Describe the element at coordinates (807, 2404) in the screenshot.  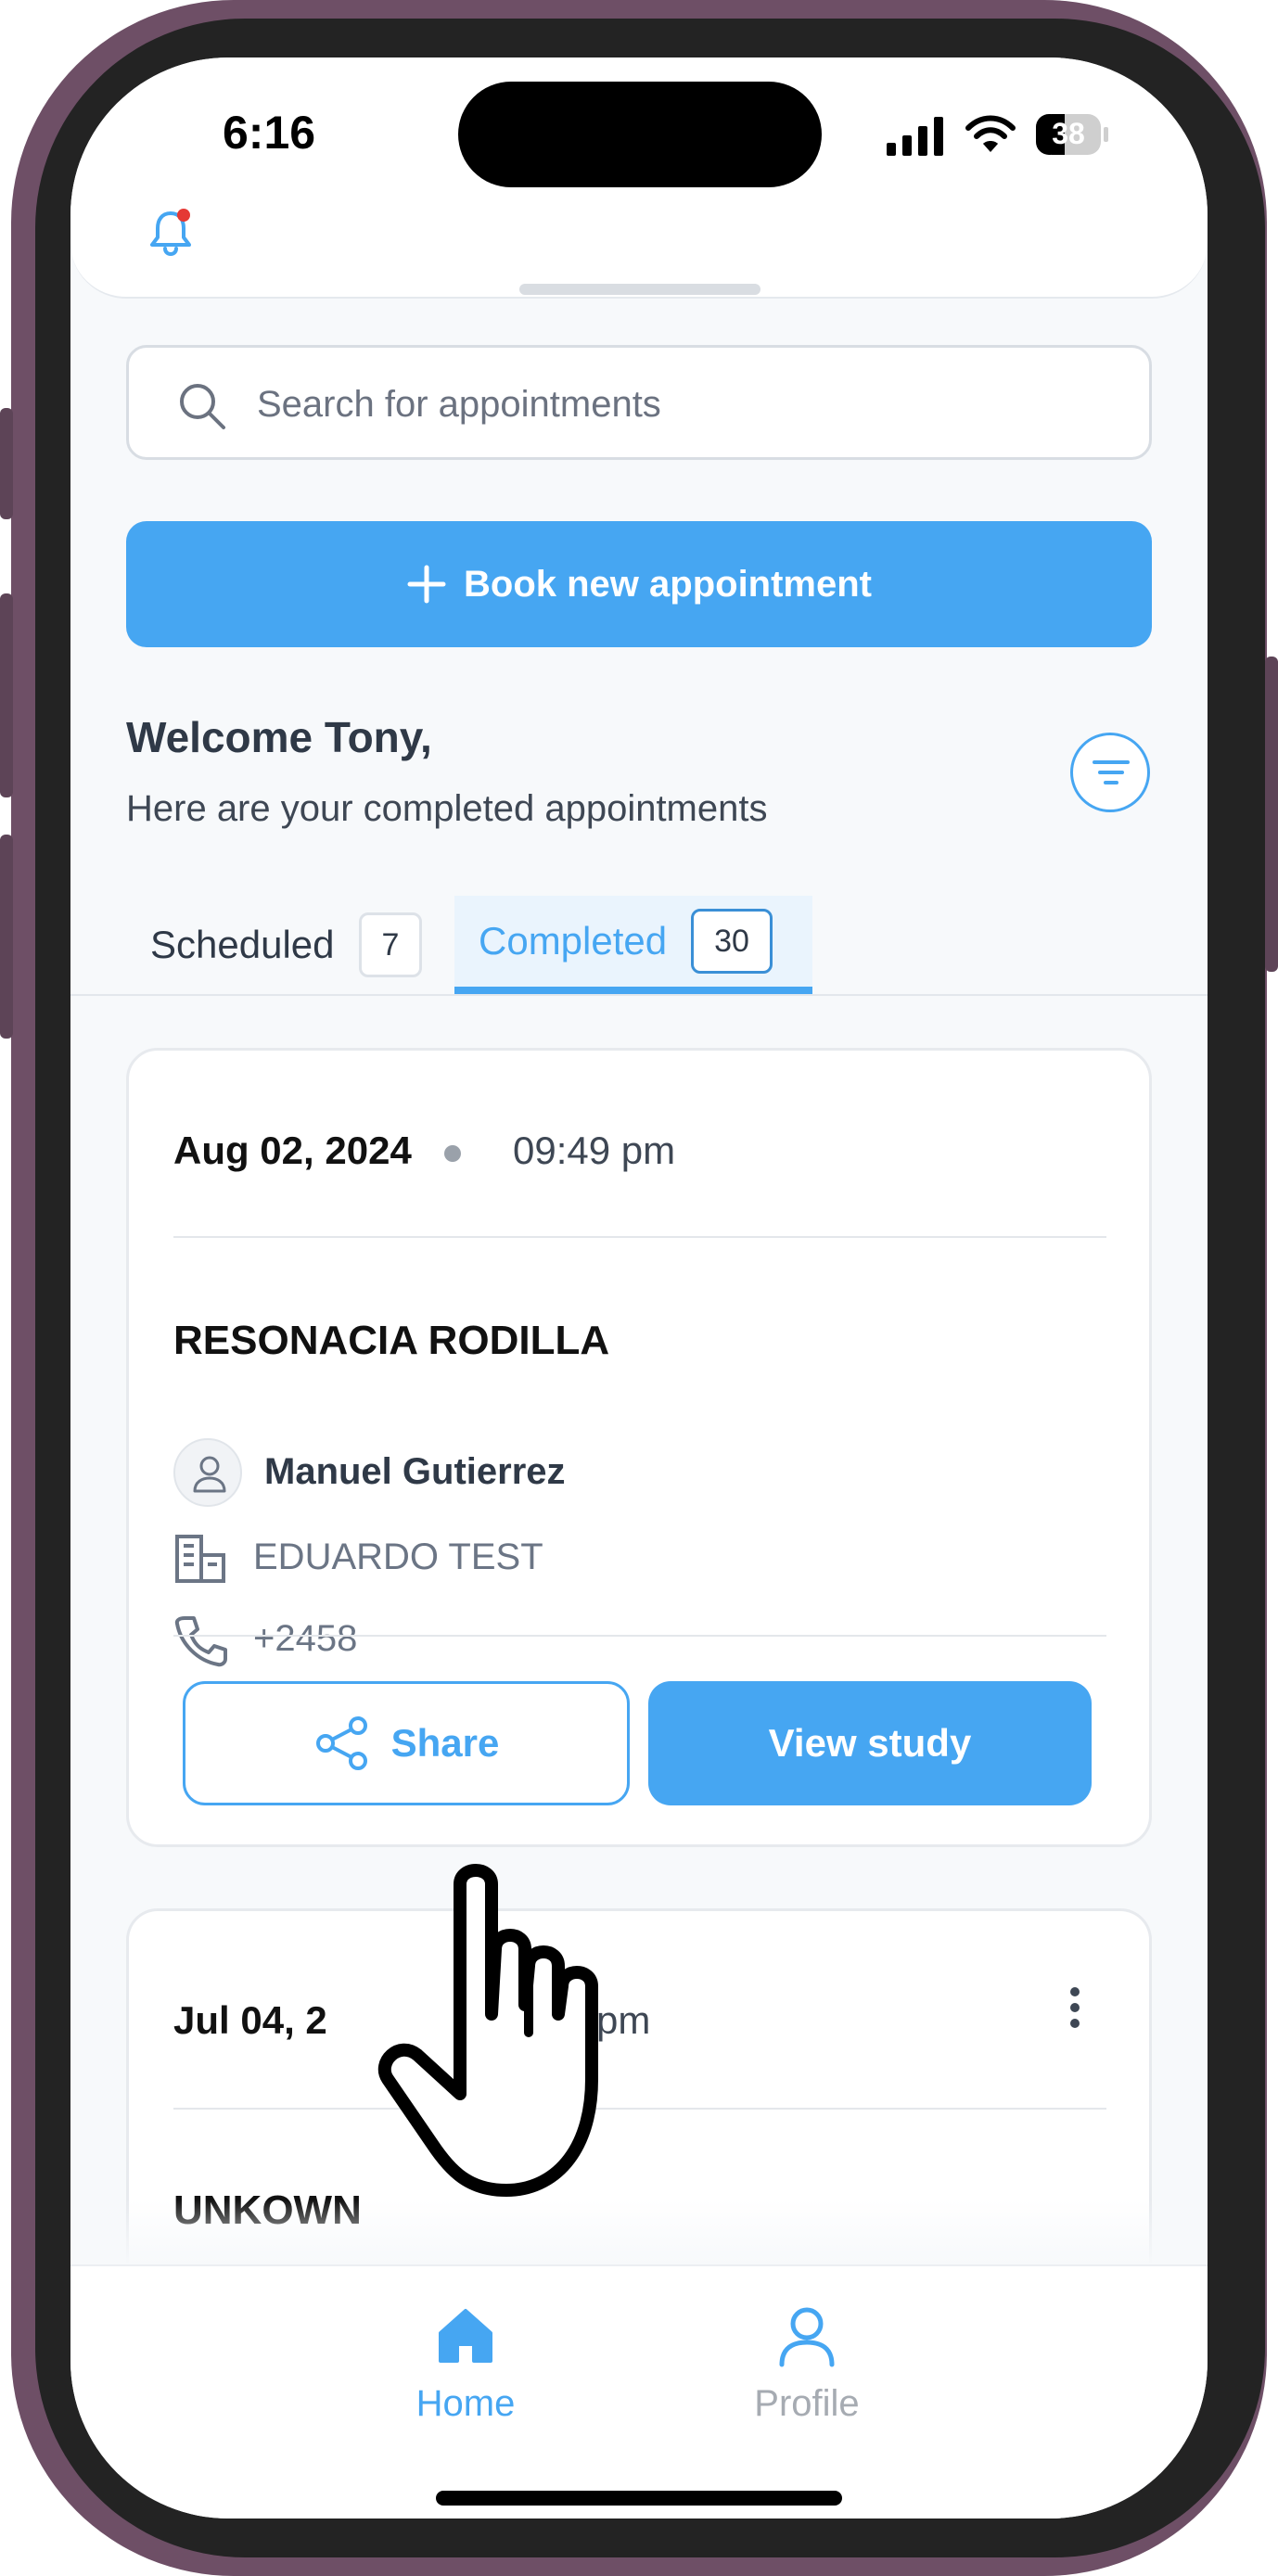
I see `nav-profile-label: Profile` at that location.